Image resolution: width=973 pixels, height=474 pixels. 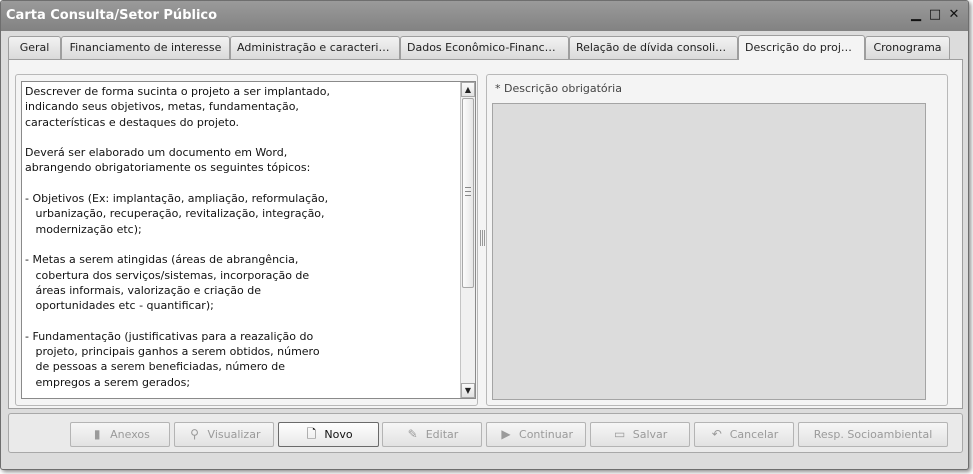 What do you see at coordinates (484, 16) in the screenshot?
I see `title-bar: Carta Consulta/Setor Público ▁ □ ✕` at bounding box center [484, 16].